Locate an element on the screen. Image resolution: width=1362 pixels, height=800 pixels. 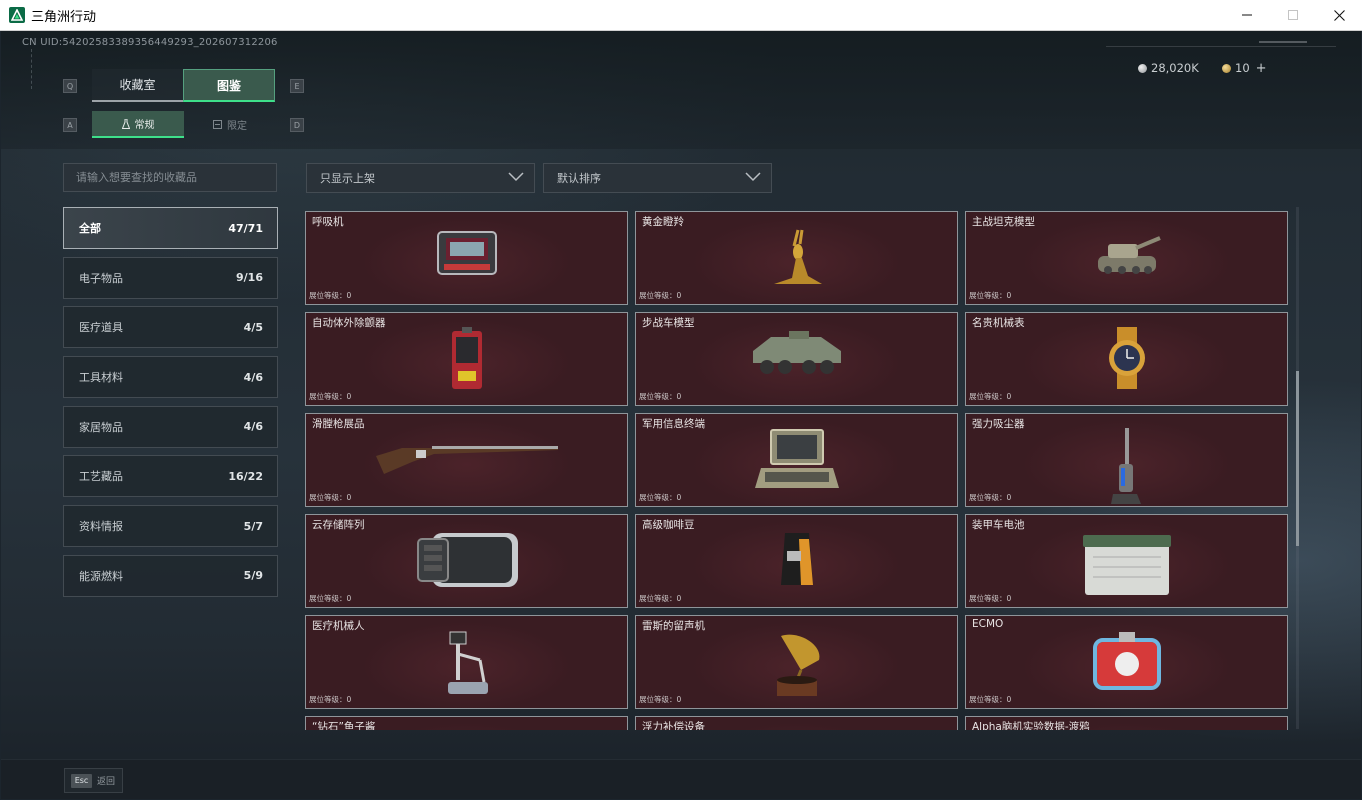
gem-balance: 10 + is located at coordinates (1244, 68).